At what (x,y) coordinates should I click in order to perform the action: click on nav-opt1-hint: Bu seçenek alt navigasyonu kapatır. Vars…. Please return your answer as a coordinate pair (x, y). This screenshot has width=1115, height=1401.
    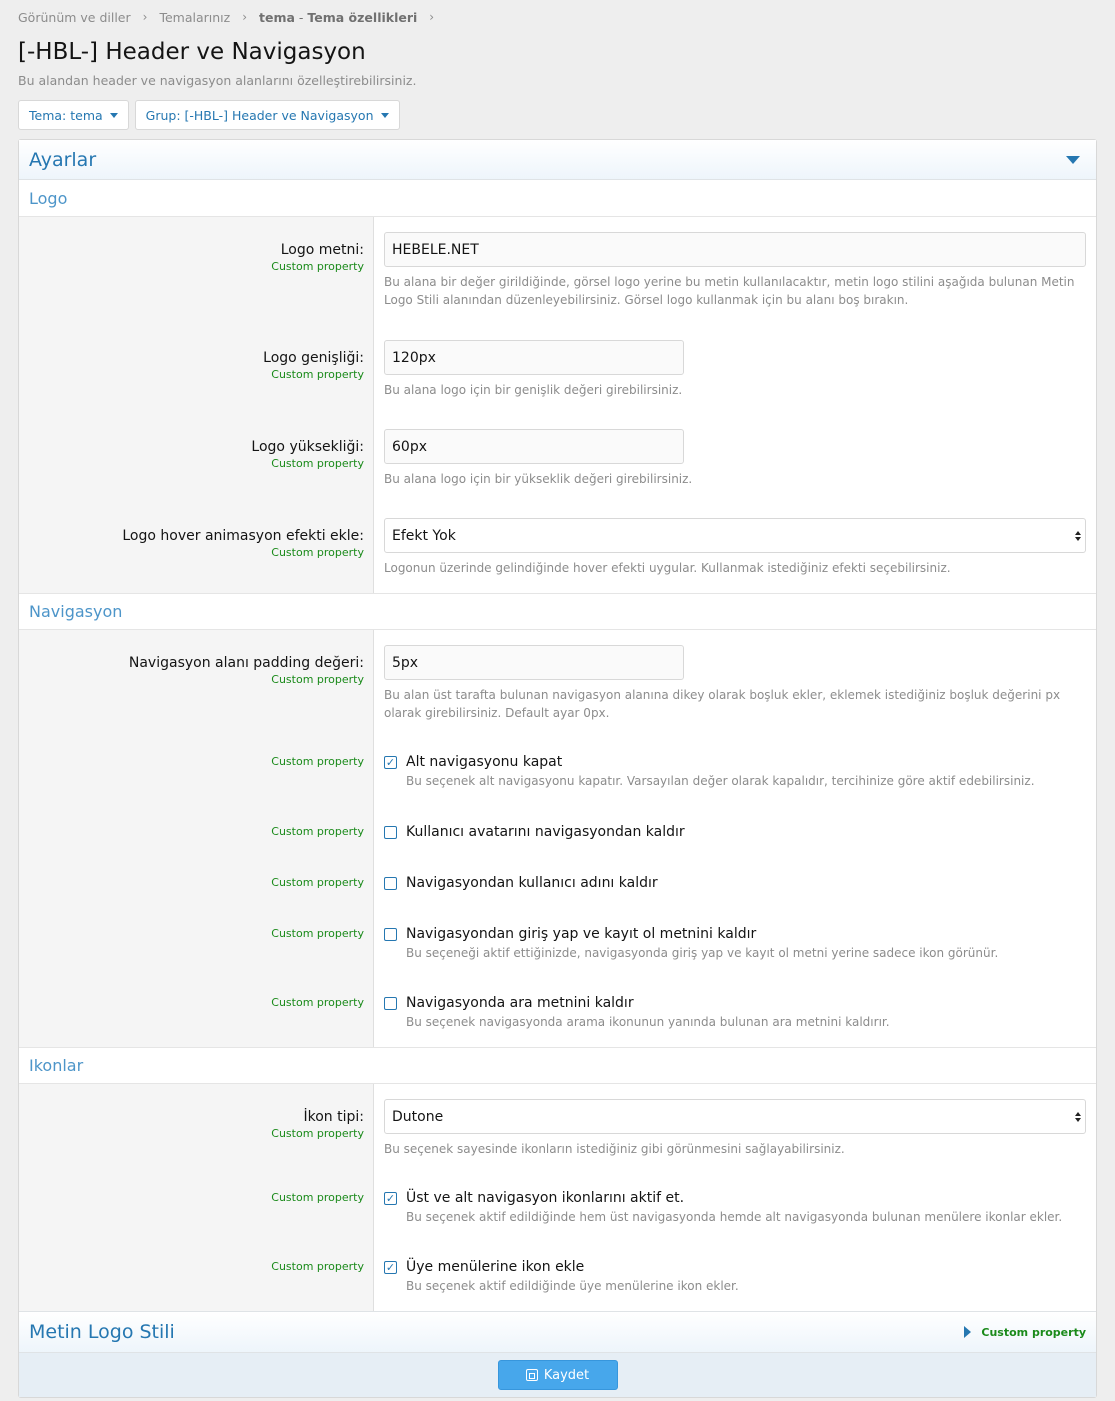
    Looking at the image, I should click on (720, 781).